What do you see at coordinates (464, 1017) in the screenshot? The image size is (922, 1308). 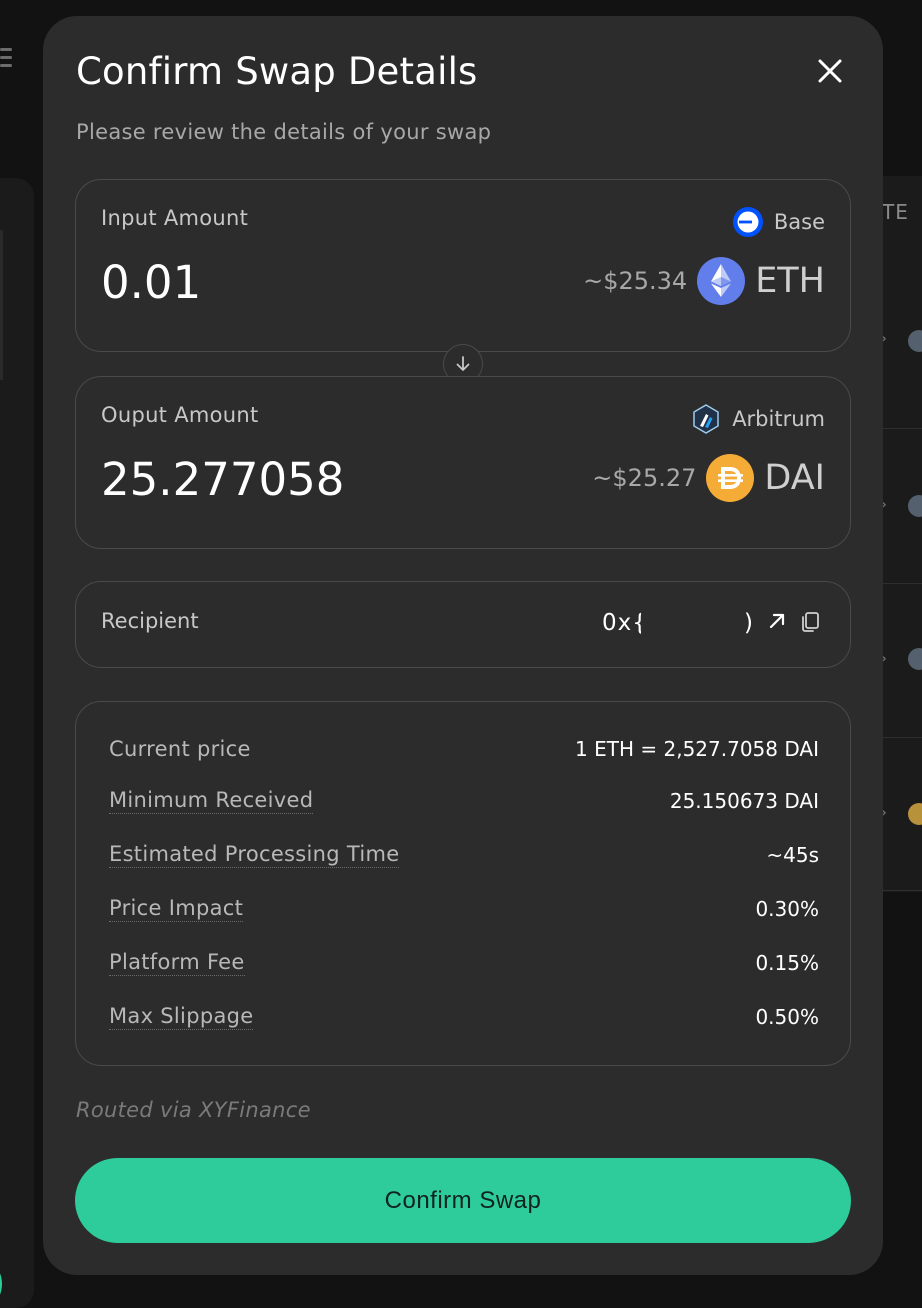 I see `detail-row-max-slippage: Max Slippage 0.50%` at bounding box center [464, 1017].